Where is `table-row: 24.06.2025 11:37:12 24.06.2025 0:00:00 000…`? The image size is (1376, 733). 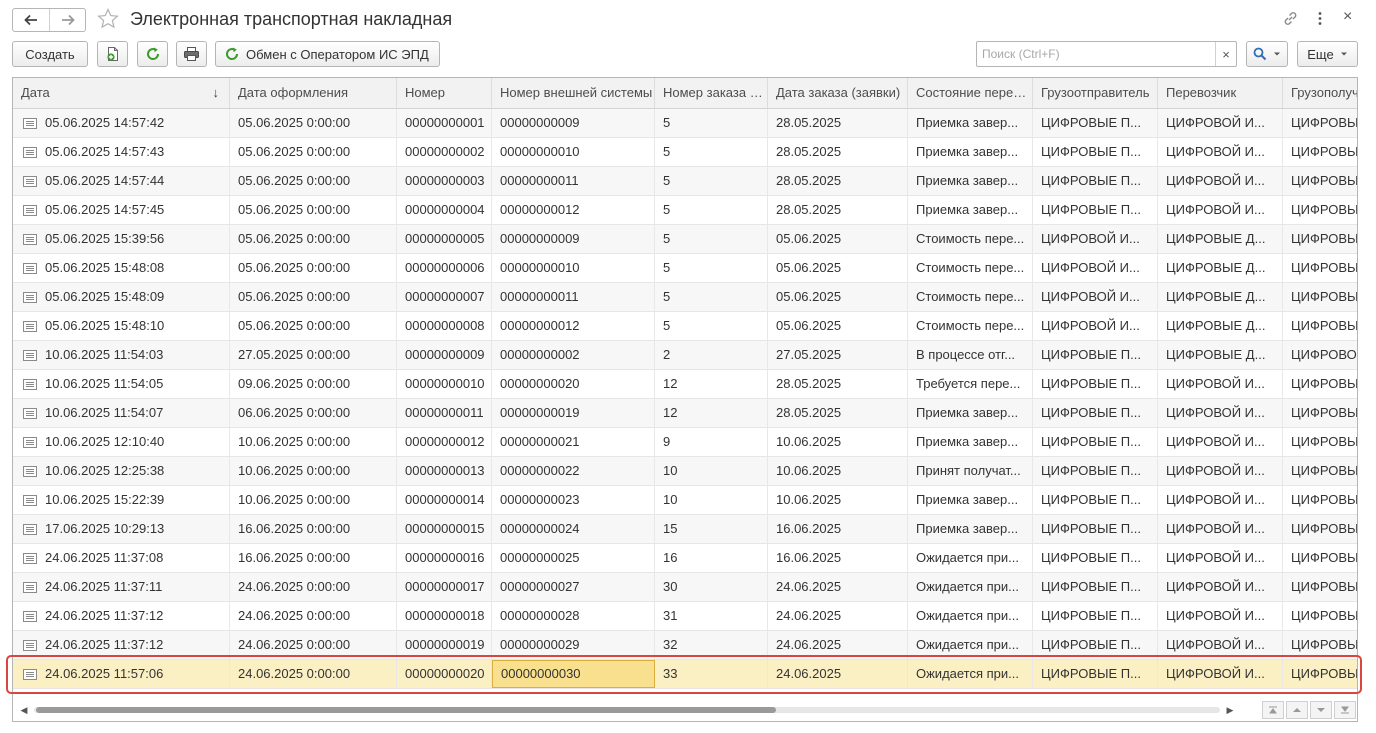
table-row: 24.06.2025 11:37:12 24.06.2025 0:00:00 000… is located at coordinates (685, 645).